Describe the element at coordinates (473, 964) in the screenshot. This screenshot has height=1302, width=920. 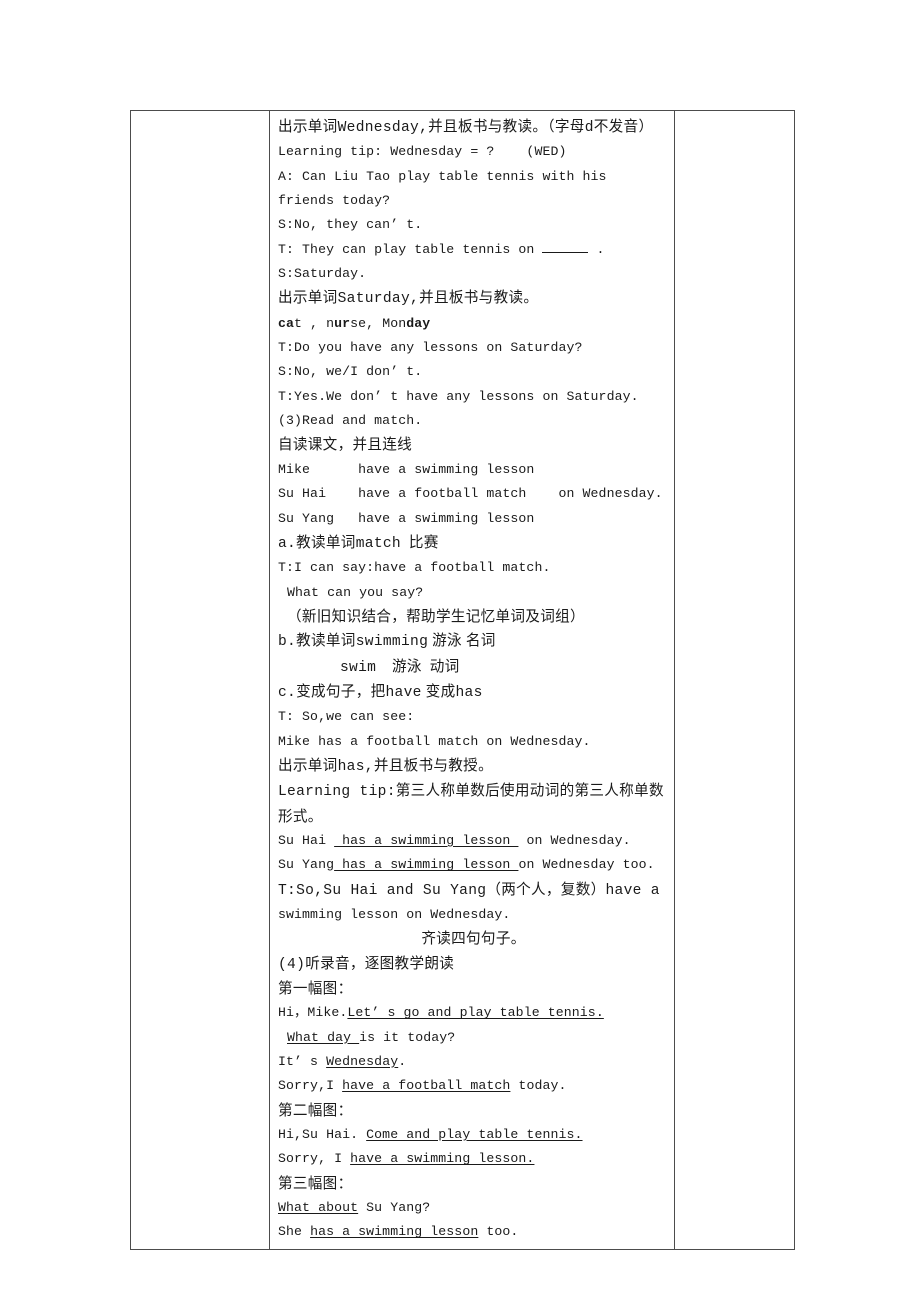
I see `lesson-line: (4)听录音，逐图教学朗读` at that location.